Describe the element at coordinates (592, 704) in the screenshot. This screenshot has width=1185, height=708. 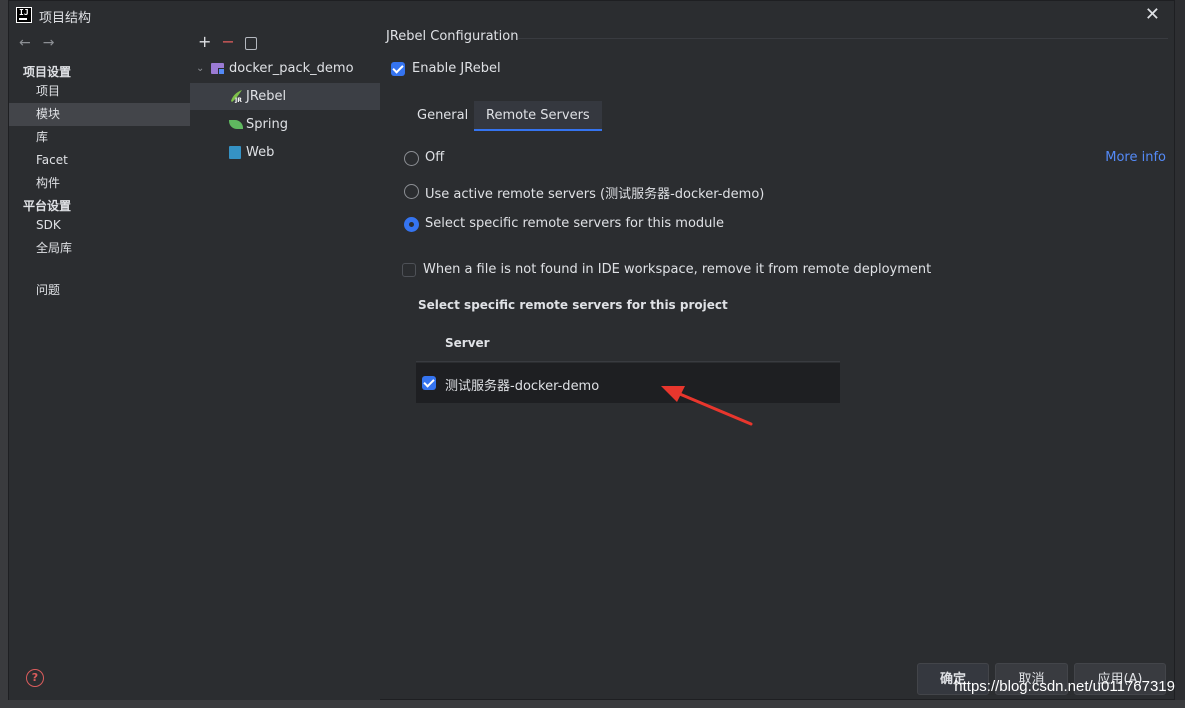
I see `background-edge-bottom` at that location.